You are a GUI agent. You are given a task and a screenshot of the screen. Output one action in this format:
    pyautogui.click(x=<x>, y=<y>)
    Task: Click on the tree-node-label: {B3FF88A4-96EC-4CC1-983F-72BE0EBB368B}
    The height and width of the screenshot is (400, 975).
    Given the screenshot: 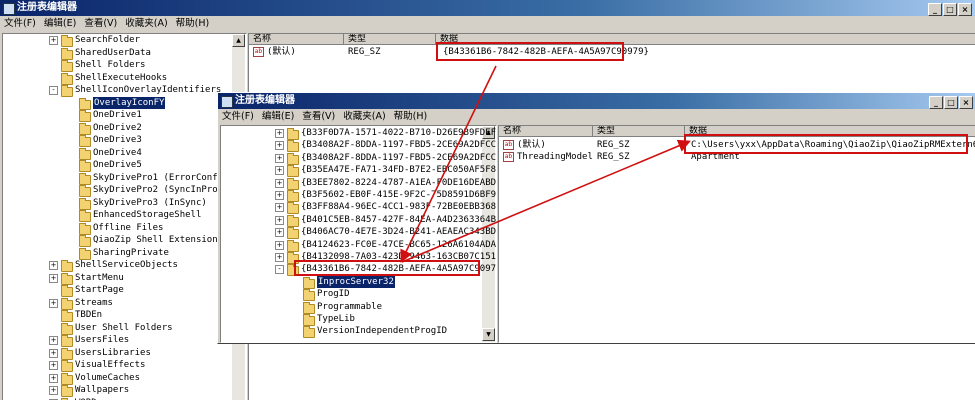 What is the action you would take?
    pyautogui.click(x=399, y=207)
    